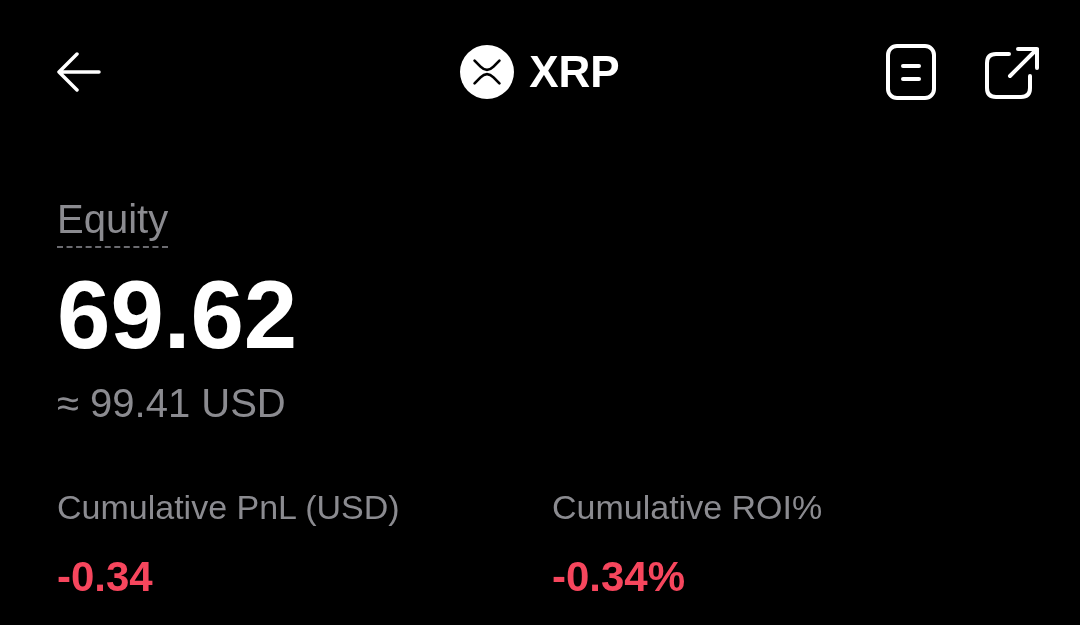 Image resolution: width=1080 pixels, height=625 pixels. What do you see at coordinates (171, 403) in the screenshot?
I see `equity-usd-value: ≈ 99.41 USD` at bounding box center [171, 403].